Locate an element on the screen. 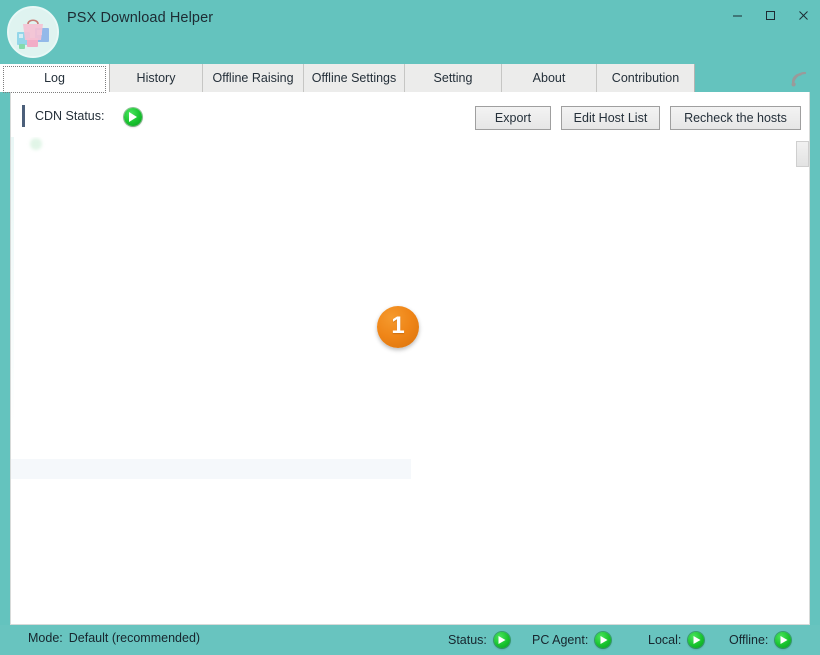 The height and width of the screenshot is (655, 820). tab-setting-label: Setting is located at coordinates (453, 78).